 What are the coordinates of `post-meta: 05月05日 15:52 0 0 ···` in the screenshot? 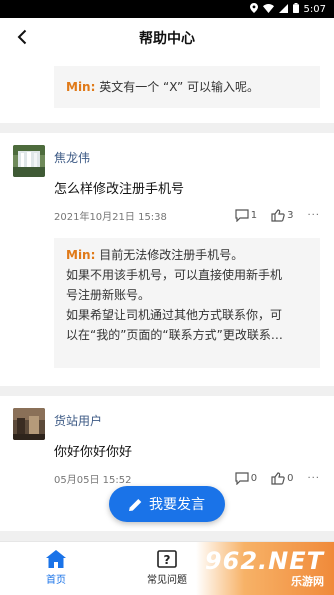 It's located at (187, 478).